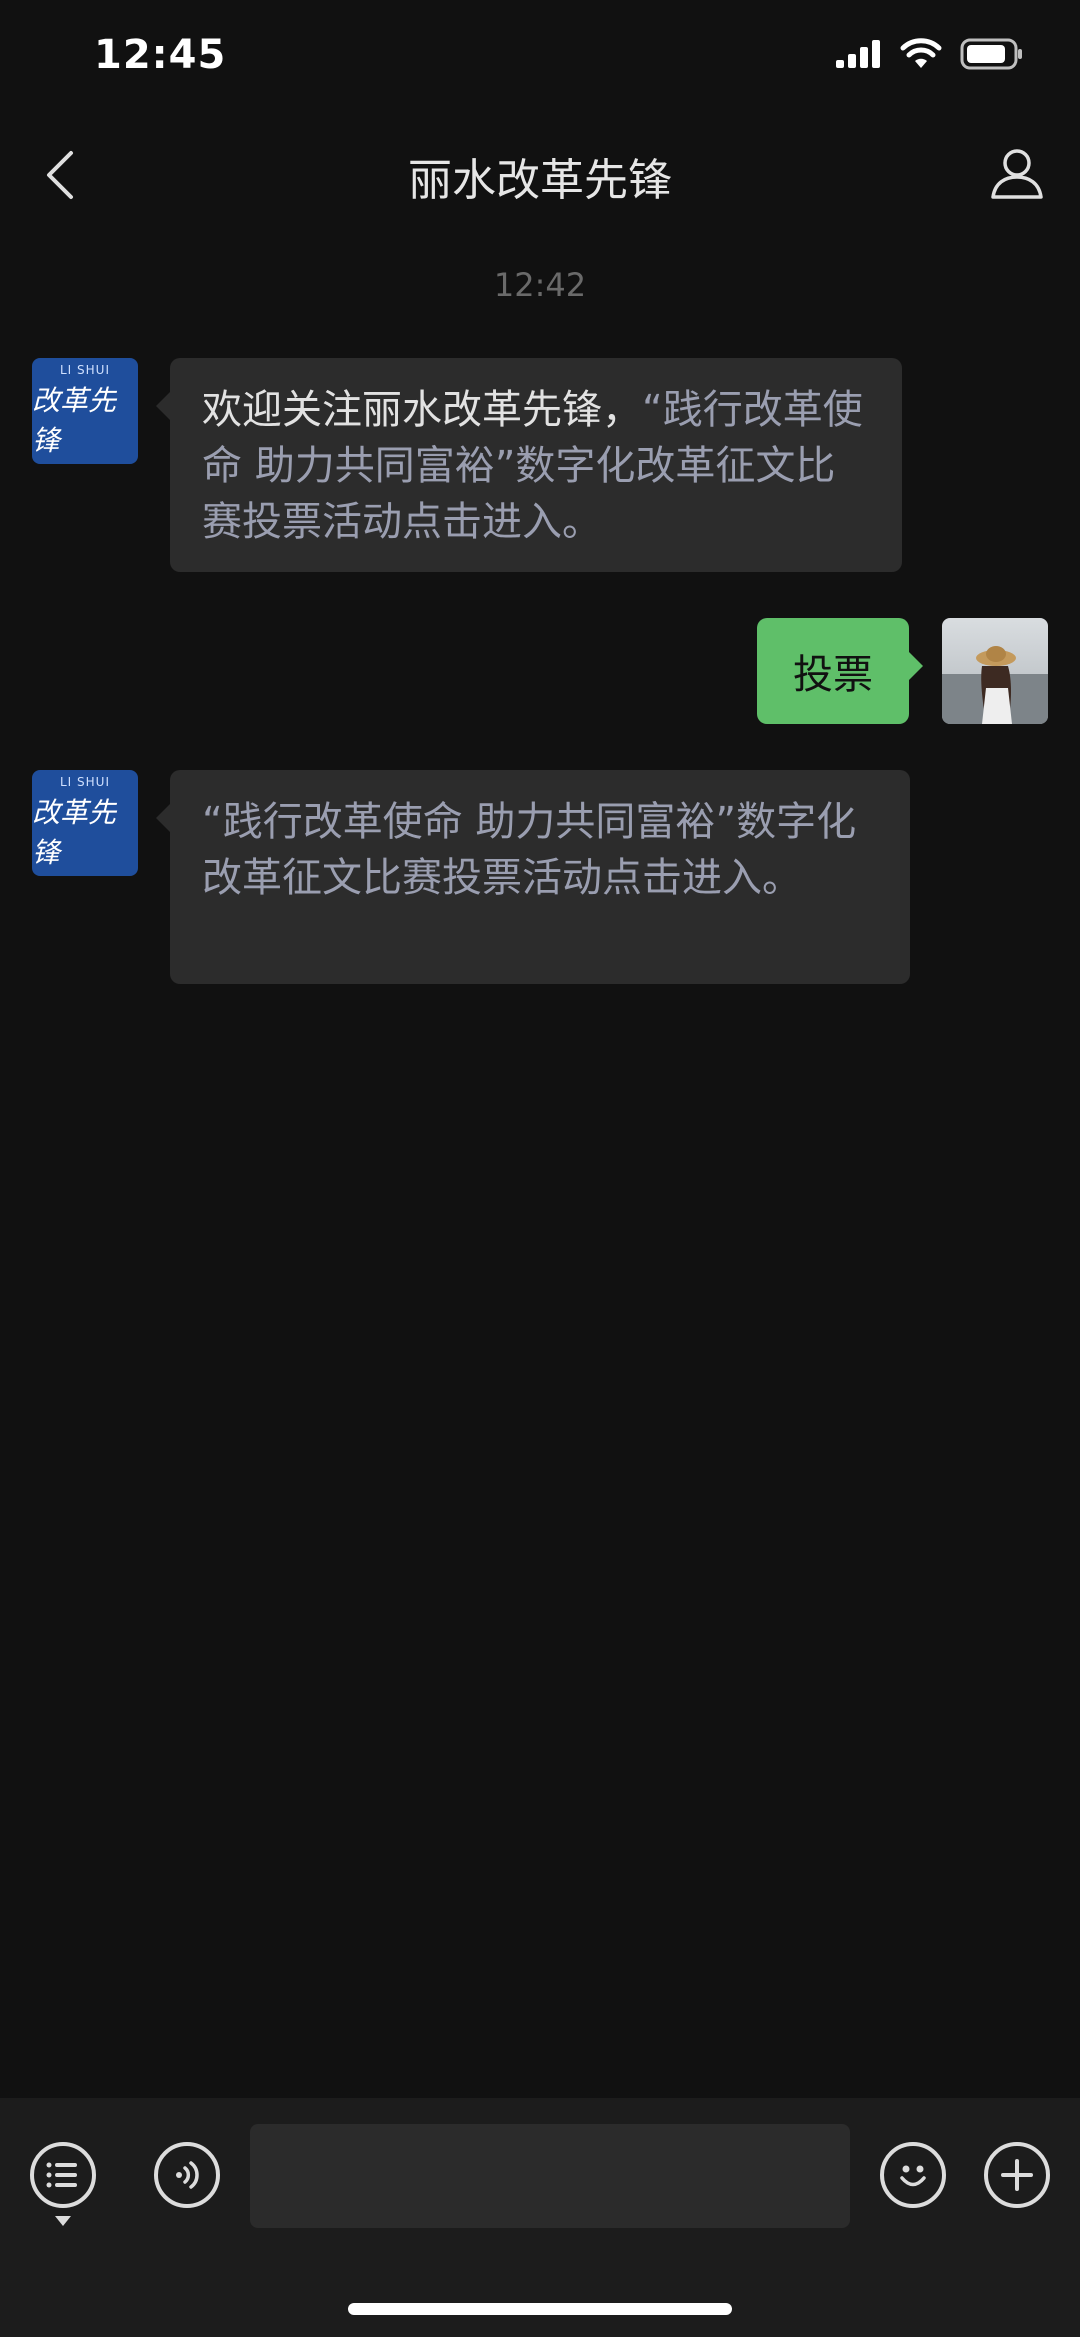  I want to click on status-bar: 12:45, so click(540, 60).